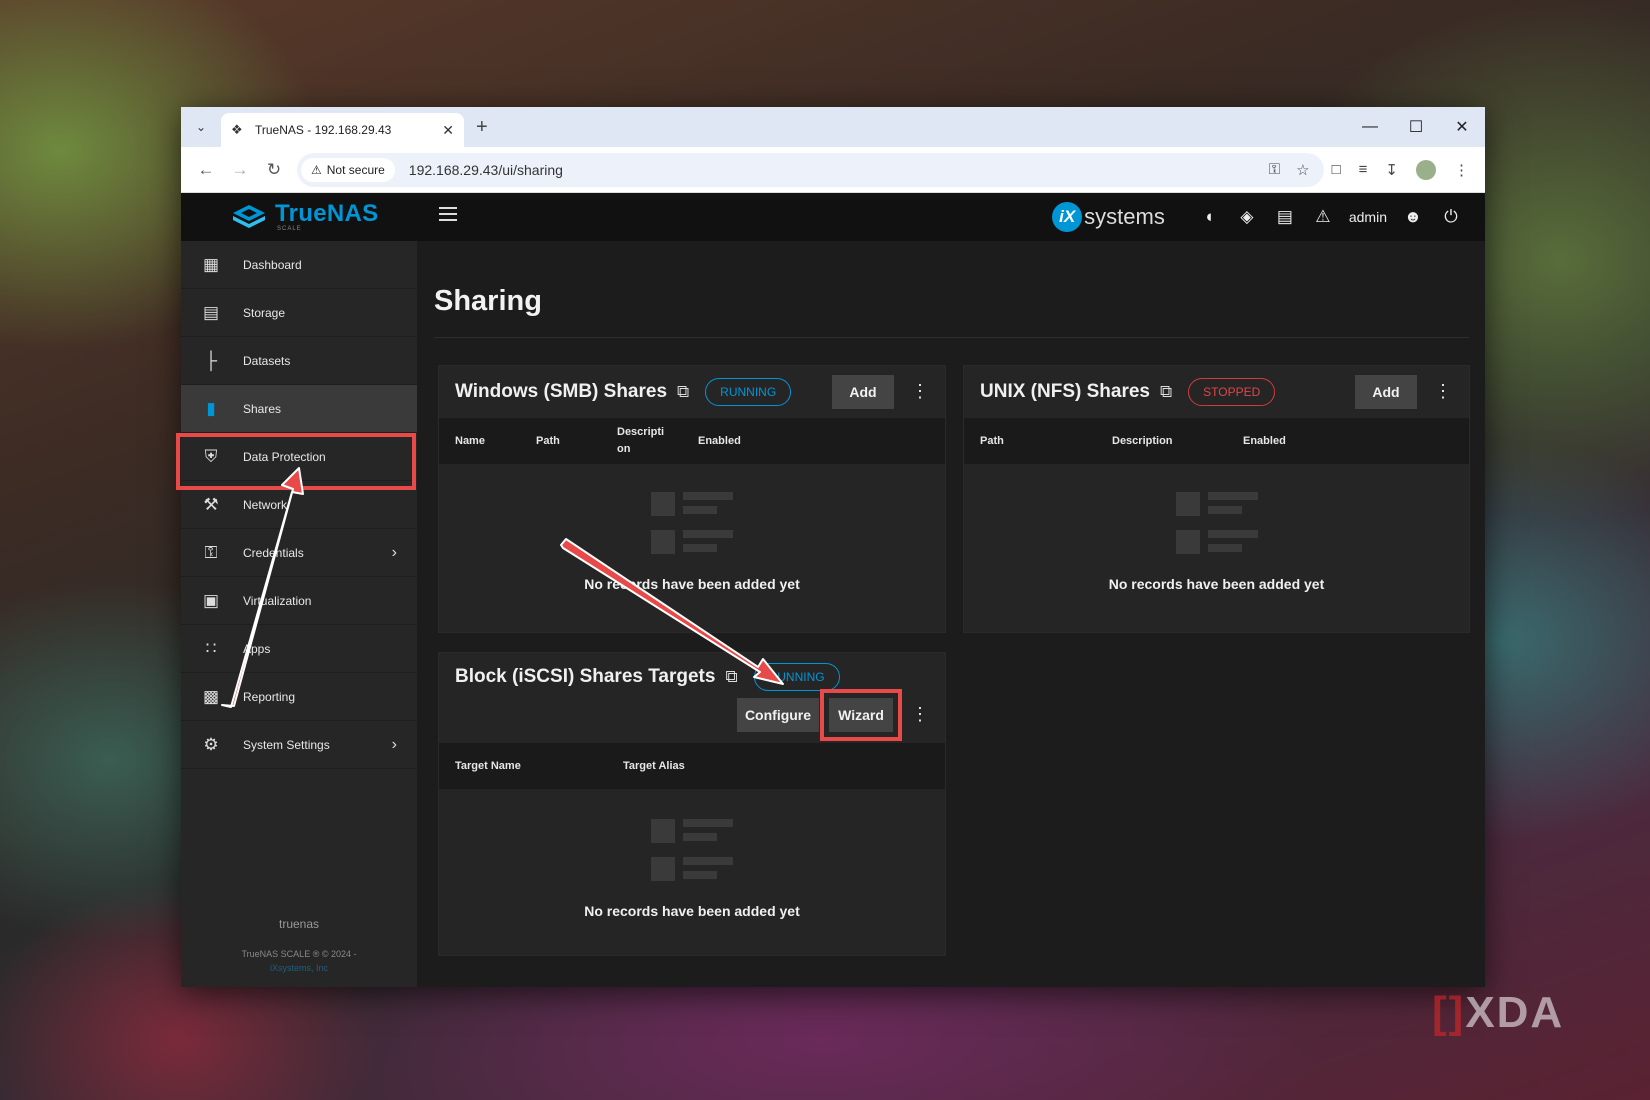  I want to click on media-control-icon: ≡, so click(1363, 169).